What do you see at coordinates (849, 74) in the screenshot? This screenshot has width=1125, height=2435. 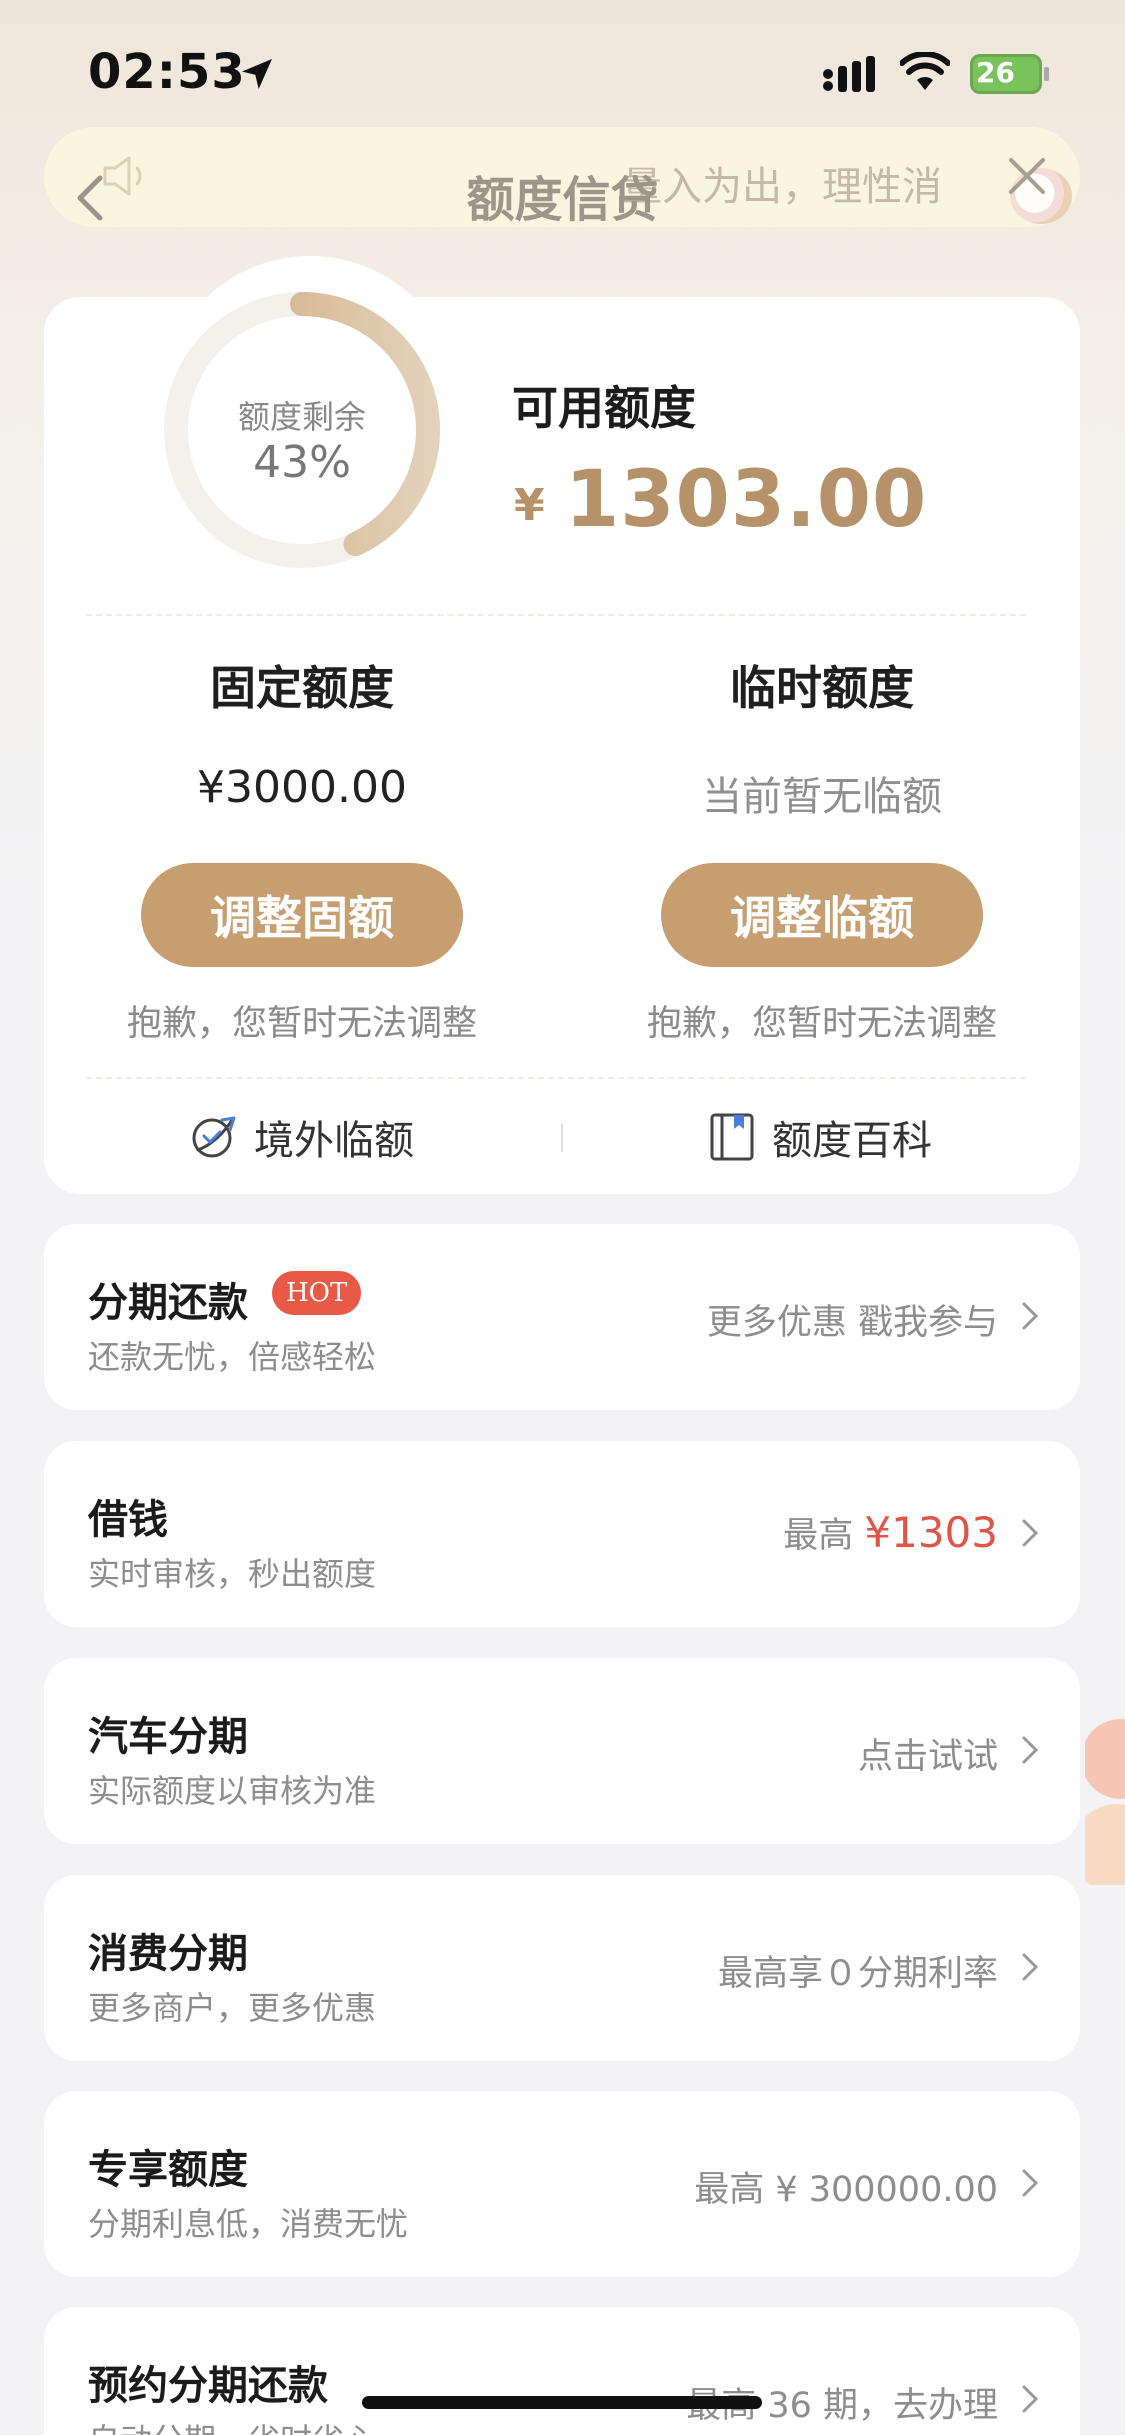 I see `cellular-signal-icon` at bounding box center [849, 74].